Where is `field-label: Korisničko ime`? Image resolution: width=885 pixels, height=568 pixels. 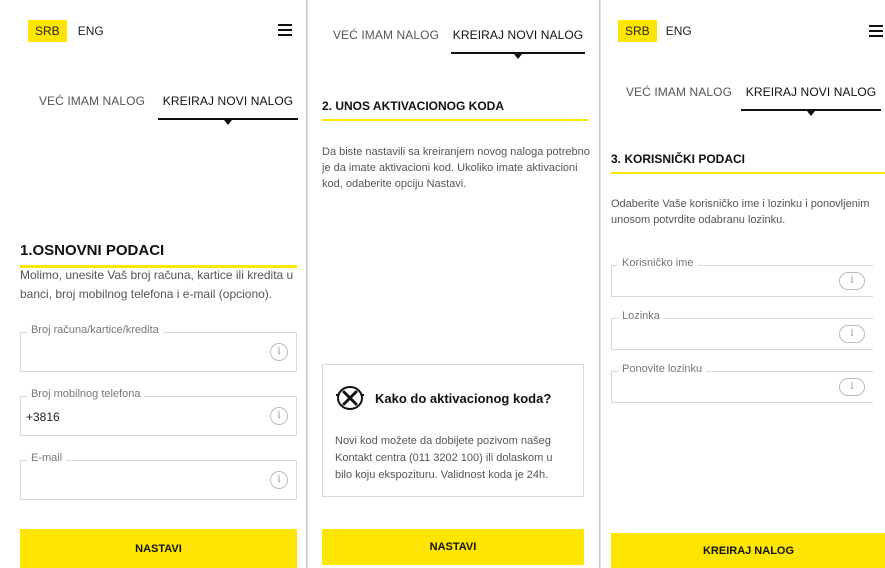
field-label: Korisničko ime is located at coordinates (658, 263).